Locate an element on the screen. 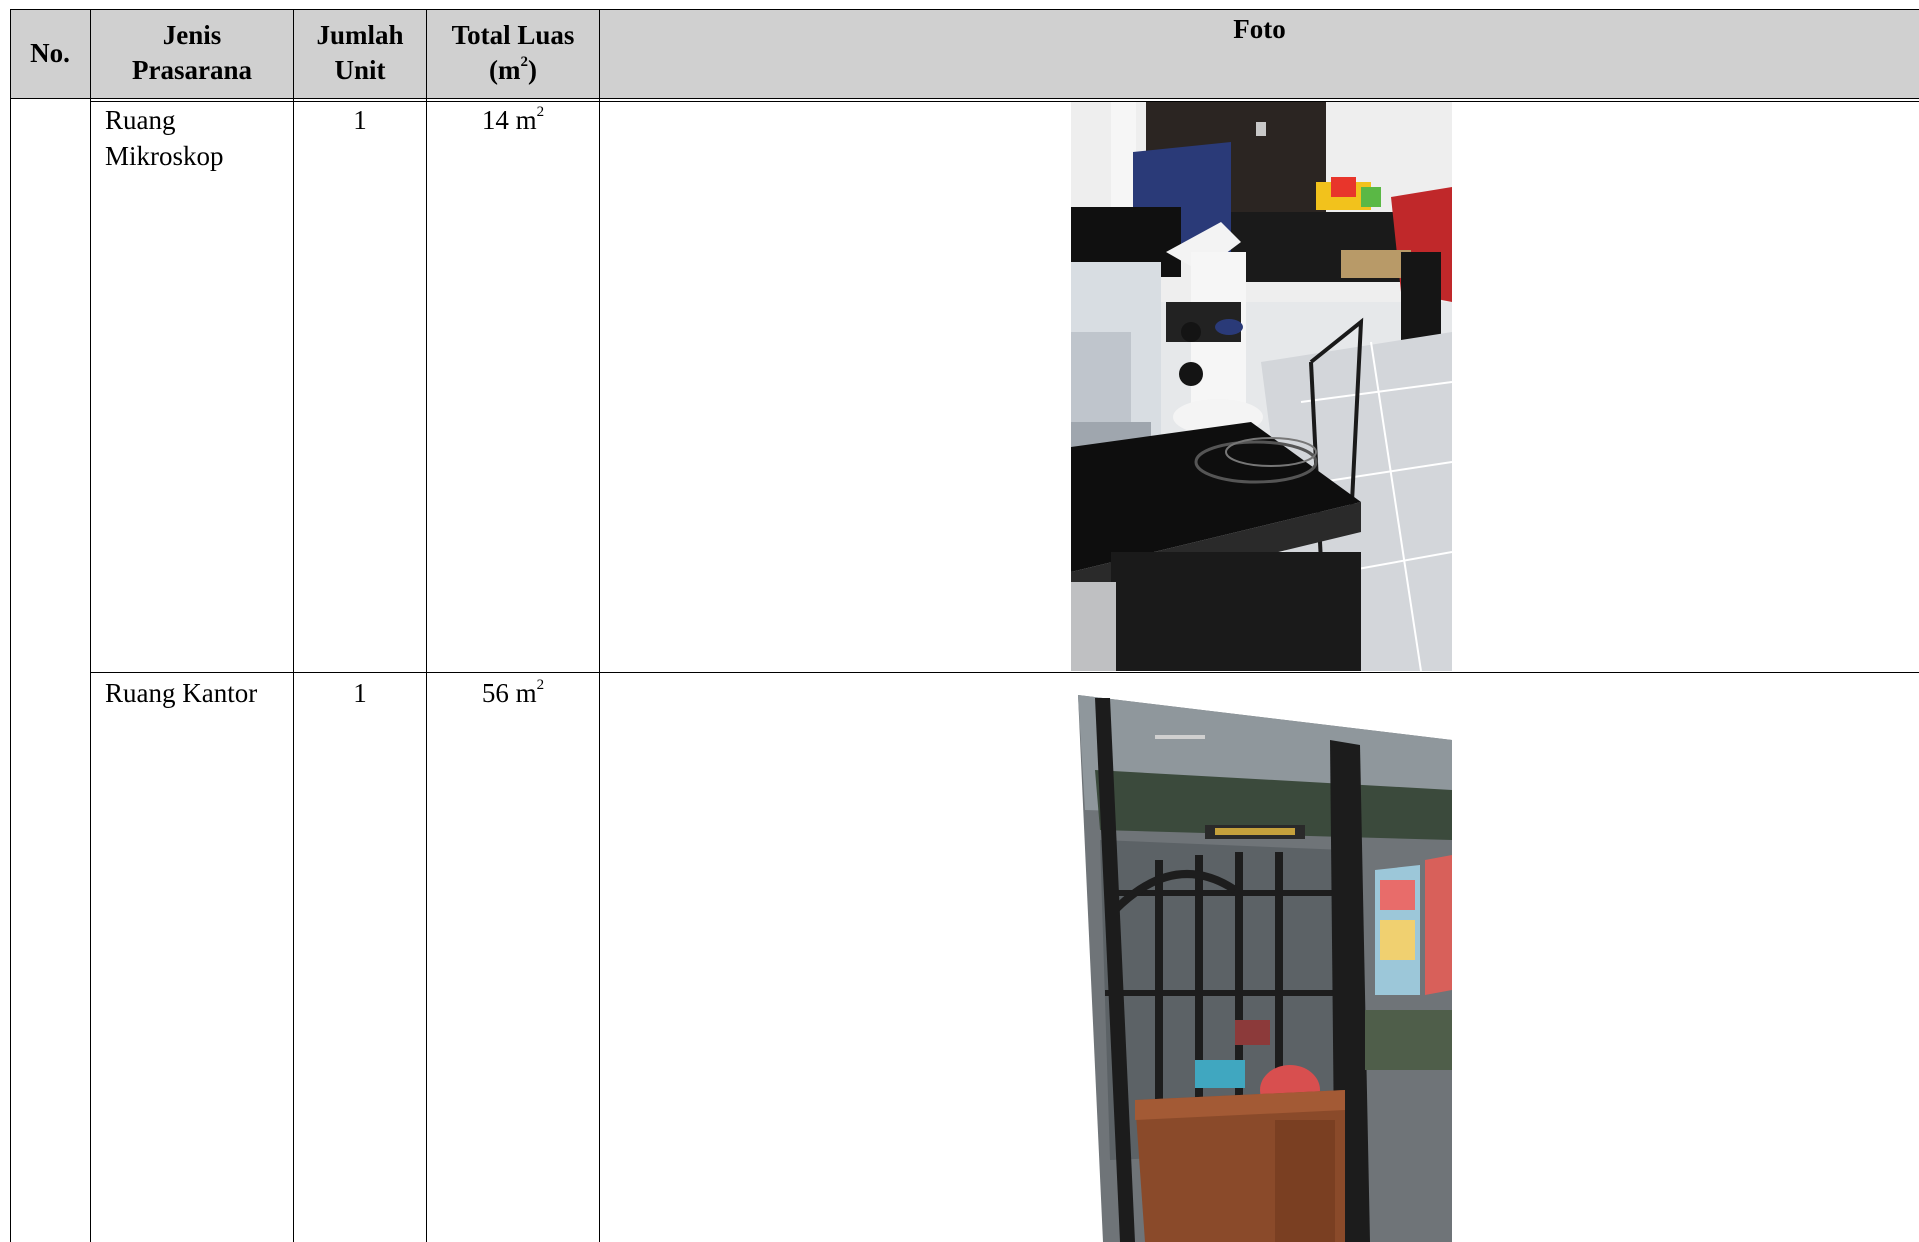 This screenshot has width=1919, height=1242. header-bottom-border is located at coordinates (964, 98).